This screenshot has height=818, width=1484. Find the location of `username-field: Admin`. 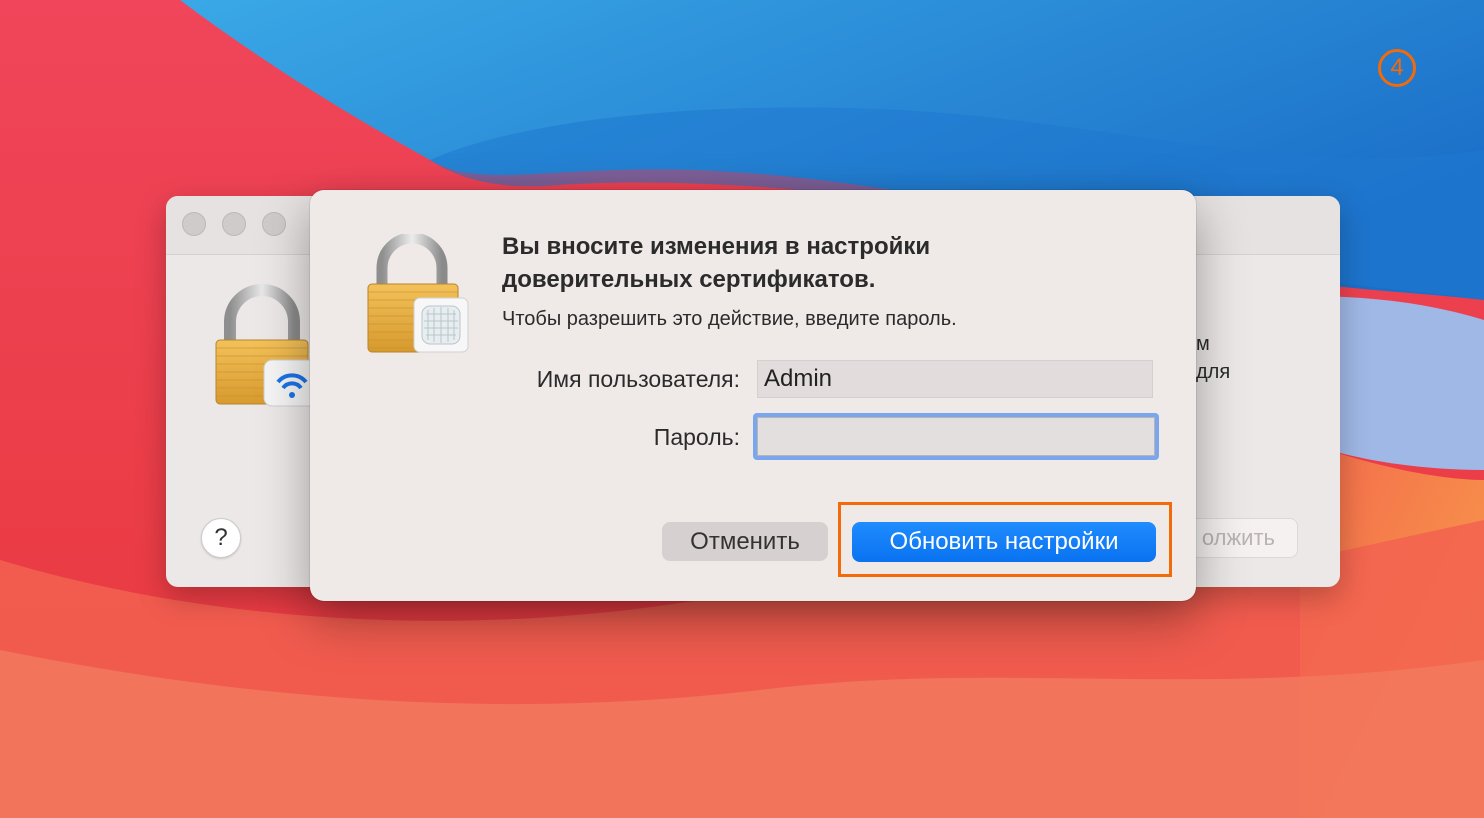

username-field: Admin is located at coordinates (955, 379).